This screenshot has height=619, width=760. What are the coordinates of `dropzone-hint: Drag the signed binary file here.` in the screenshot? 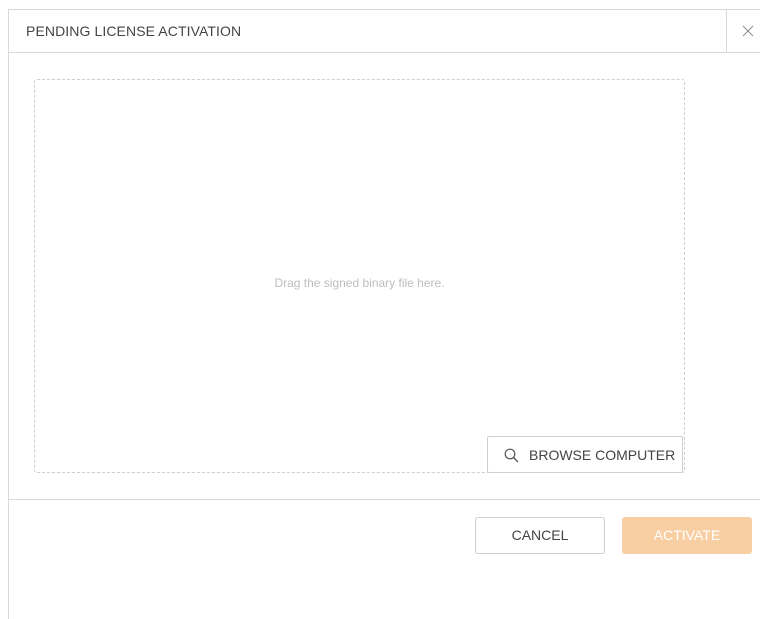 It's located at (359, 283).